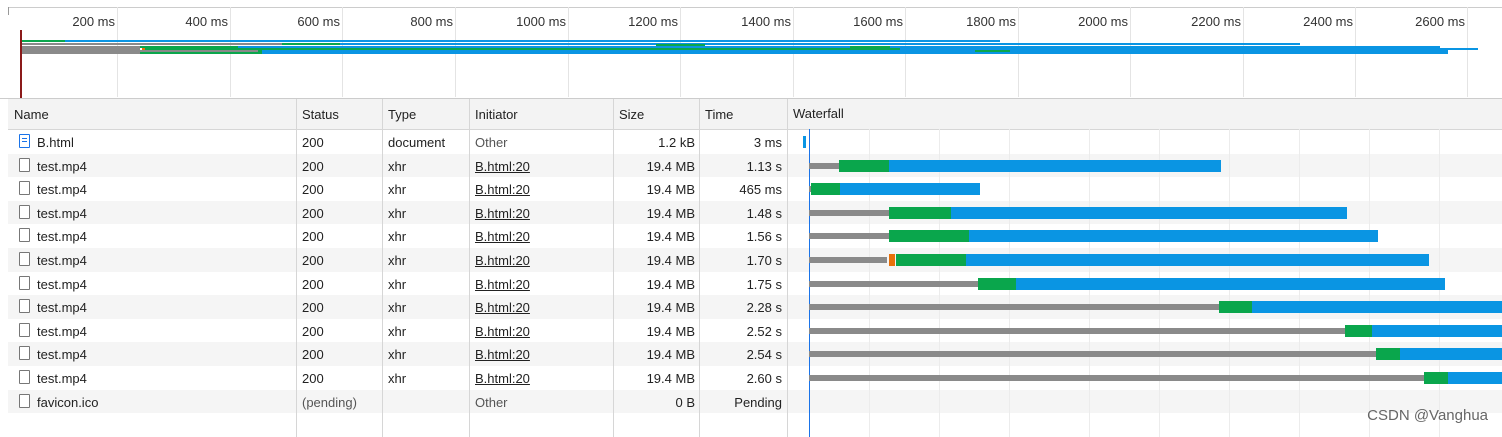 This screenshot has height=437, width=1502. What do you see at coordinates (431, 21) in the screenshot?
I see `overview-tick-label: 800 ms` at bounding box center [431, 21].